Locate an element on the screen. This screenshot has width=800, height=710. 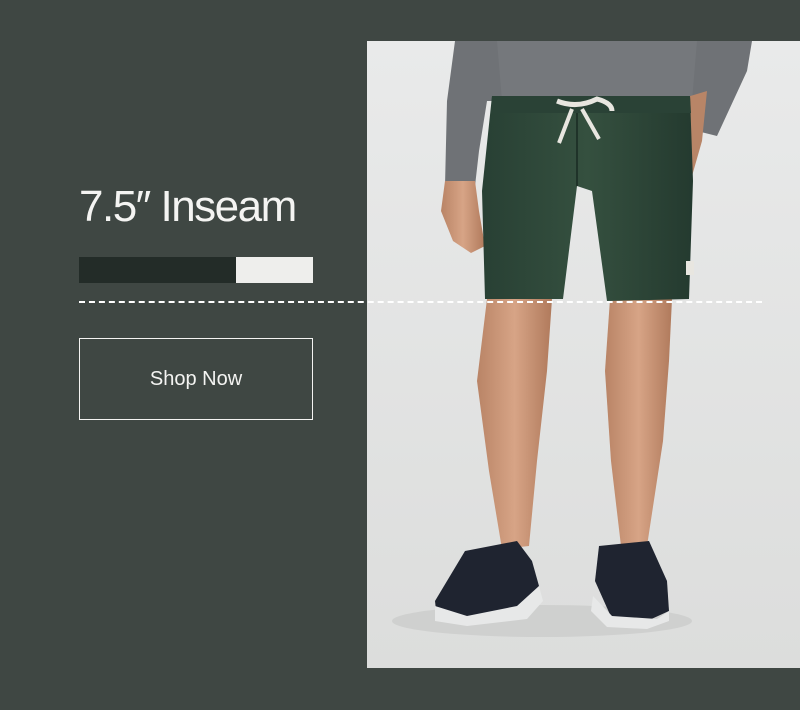
shop-now-label: Shop Now is located at coordinates (196, 378).